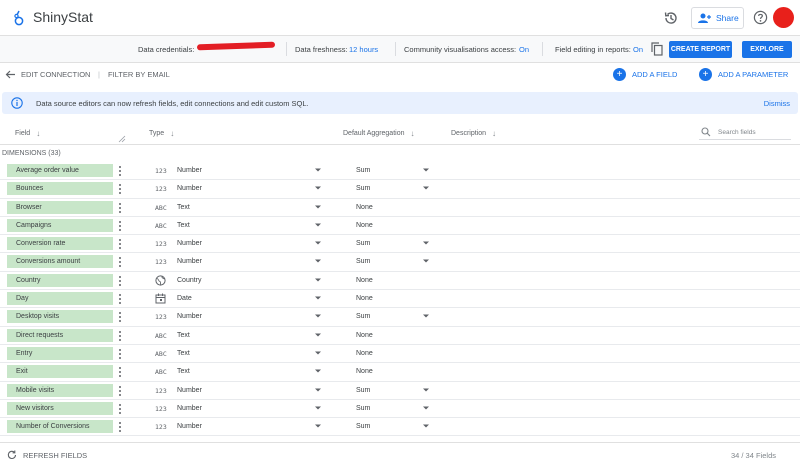  Describe the element at coordinates (767, 49) in the screenshot. I see `explore-button: EXPLORE` at that location.